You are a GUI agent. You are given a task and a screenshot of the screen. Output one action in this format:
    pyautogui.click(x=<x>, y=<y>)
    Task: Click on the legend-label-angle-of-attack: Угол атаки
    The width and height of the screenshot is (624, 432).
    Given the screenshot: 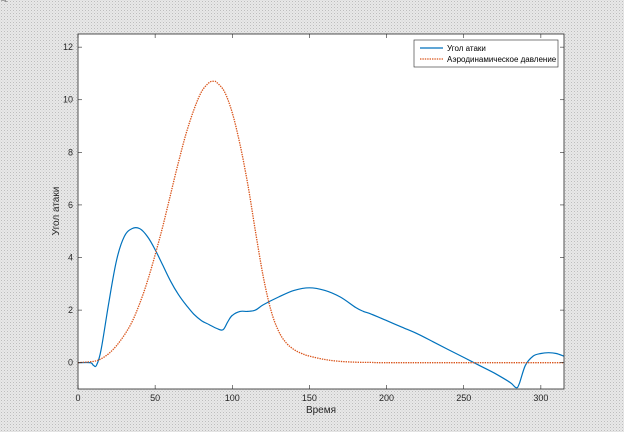 What is the action you would take?
    pyautogui.click(x=466, y=48)
    